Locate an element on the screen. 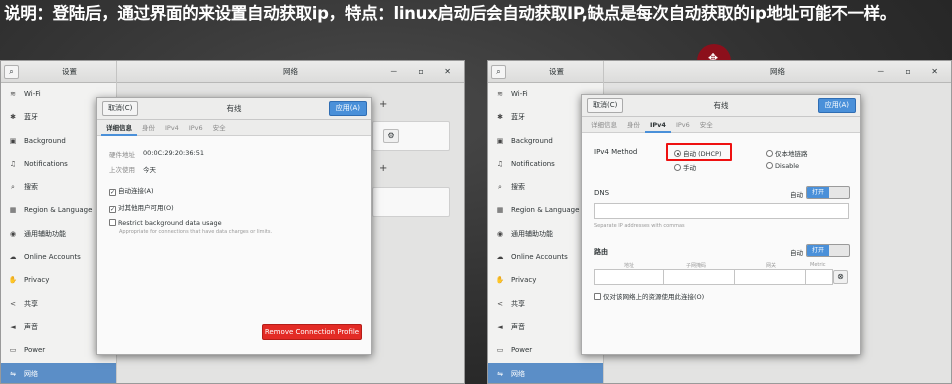 This screenshot has width=952, height=384. gear-icon: ⚙ is located at coordinates (391, 136).